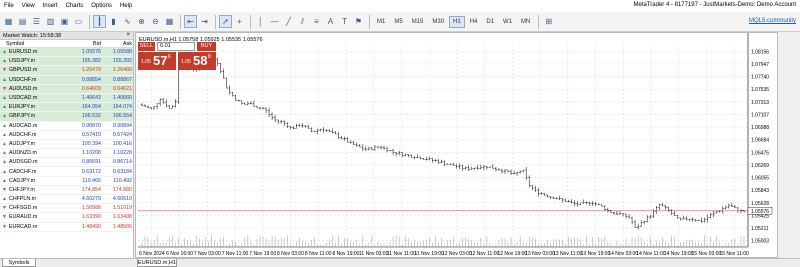  What do you see at coordinates (66, 218) in the screenshot?
I see `market-watch-row: ▼ EURAUD.m 1.63390 1.63408` at bounding box center [66, 218].